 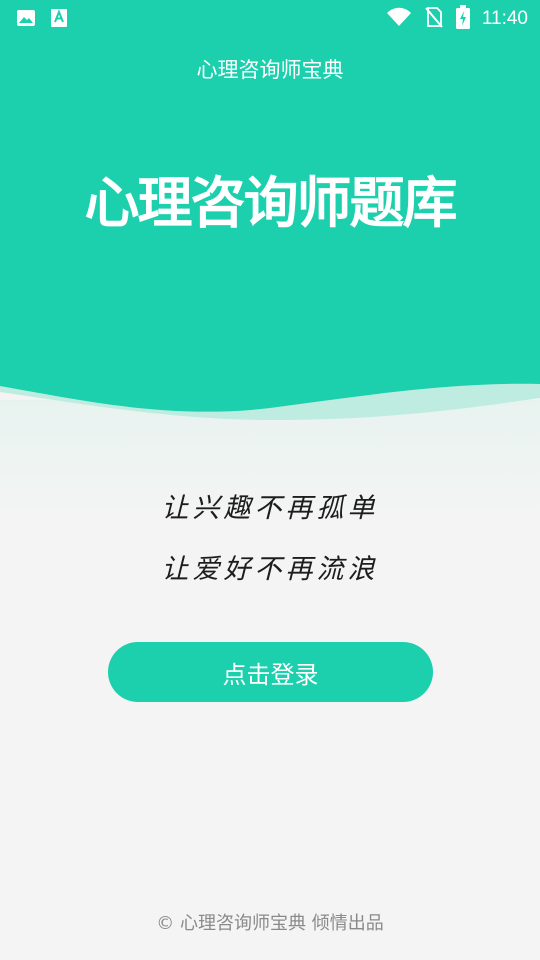 What do you see at coordinates (270, 203) in the screenshot?
I see `page-title: 心理咨询师题库` at bounding box center [270, 203].